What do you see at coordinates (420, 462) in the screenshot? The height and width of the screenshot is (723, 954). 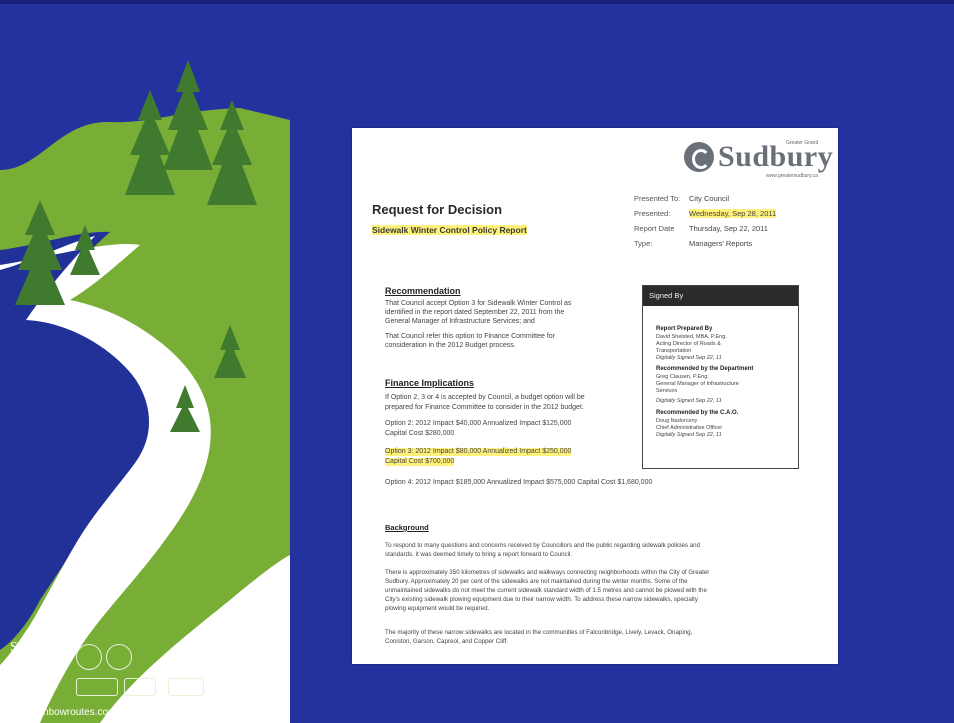 I see `finance-option-3-highlighted: Capital Cost $700,000` at bounding box center [420, 462].